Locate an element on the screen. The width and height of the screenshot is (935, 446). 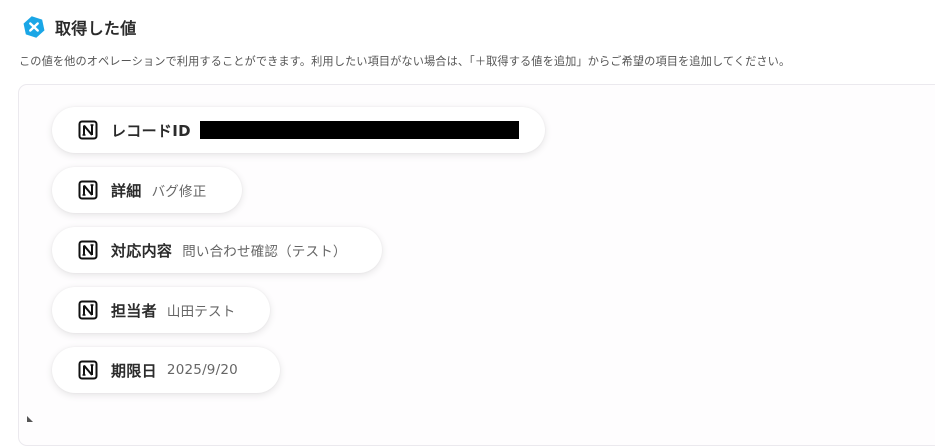
chip-label: 詳細 is located at coordinates (126, 190).